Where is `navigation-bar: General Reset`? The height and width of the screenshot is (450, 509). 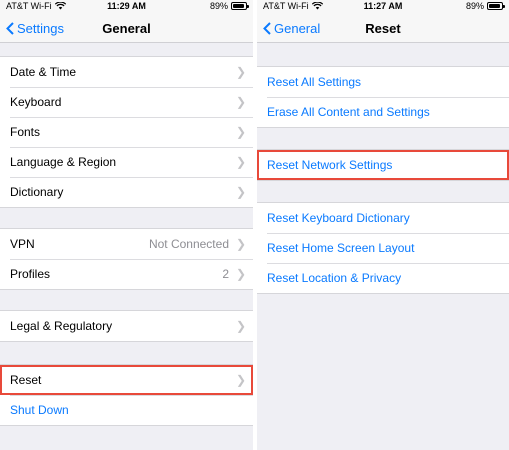
navigation-bar: General Reset is located at coordinates (383, 28).